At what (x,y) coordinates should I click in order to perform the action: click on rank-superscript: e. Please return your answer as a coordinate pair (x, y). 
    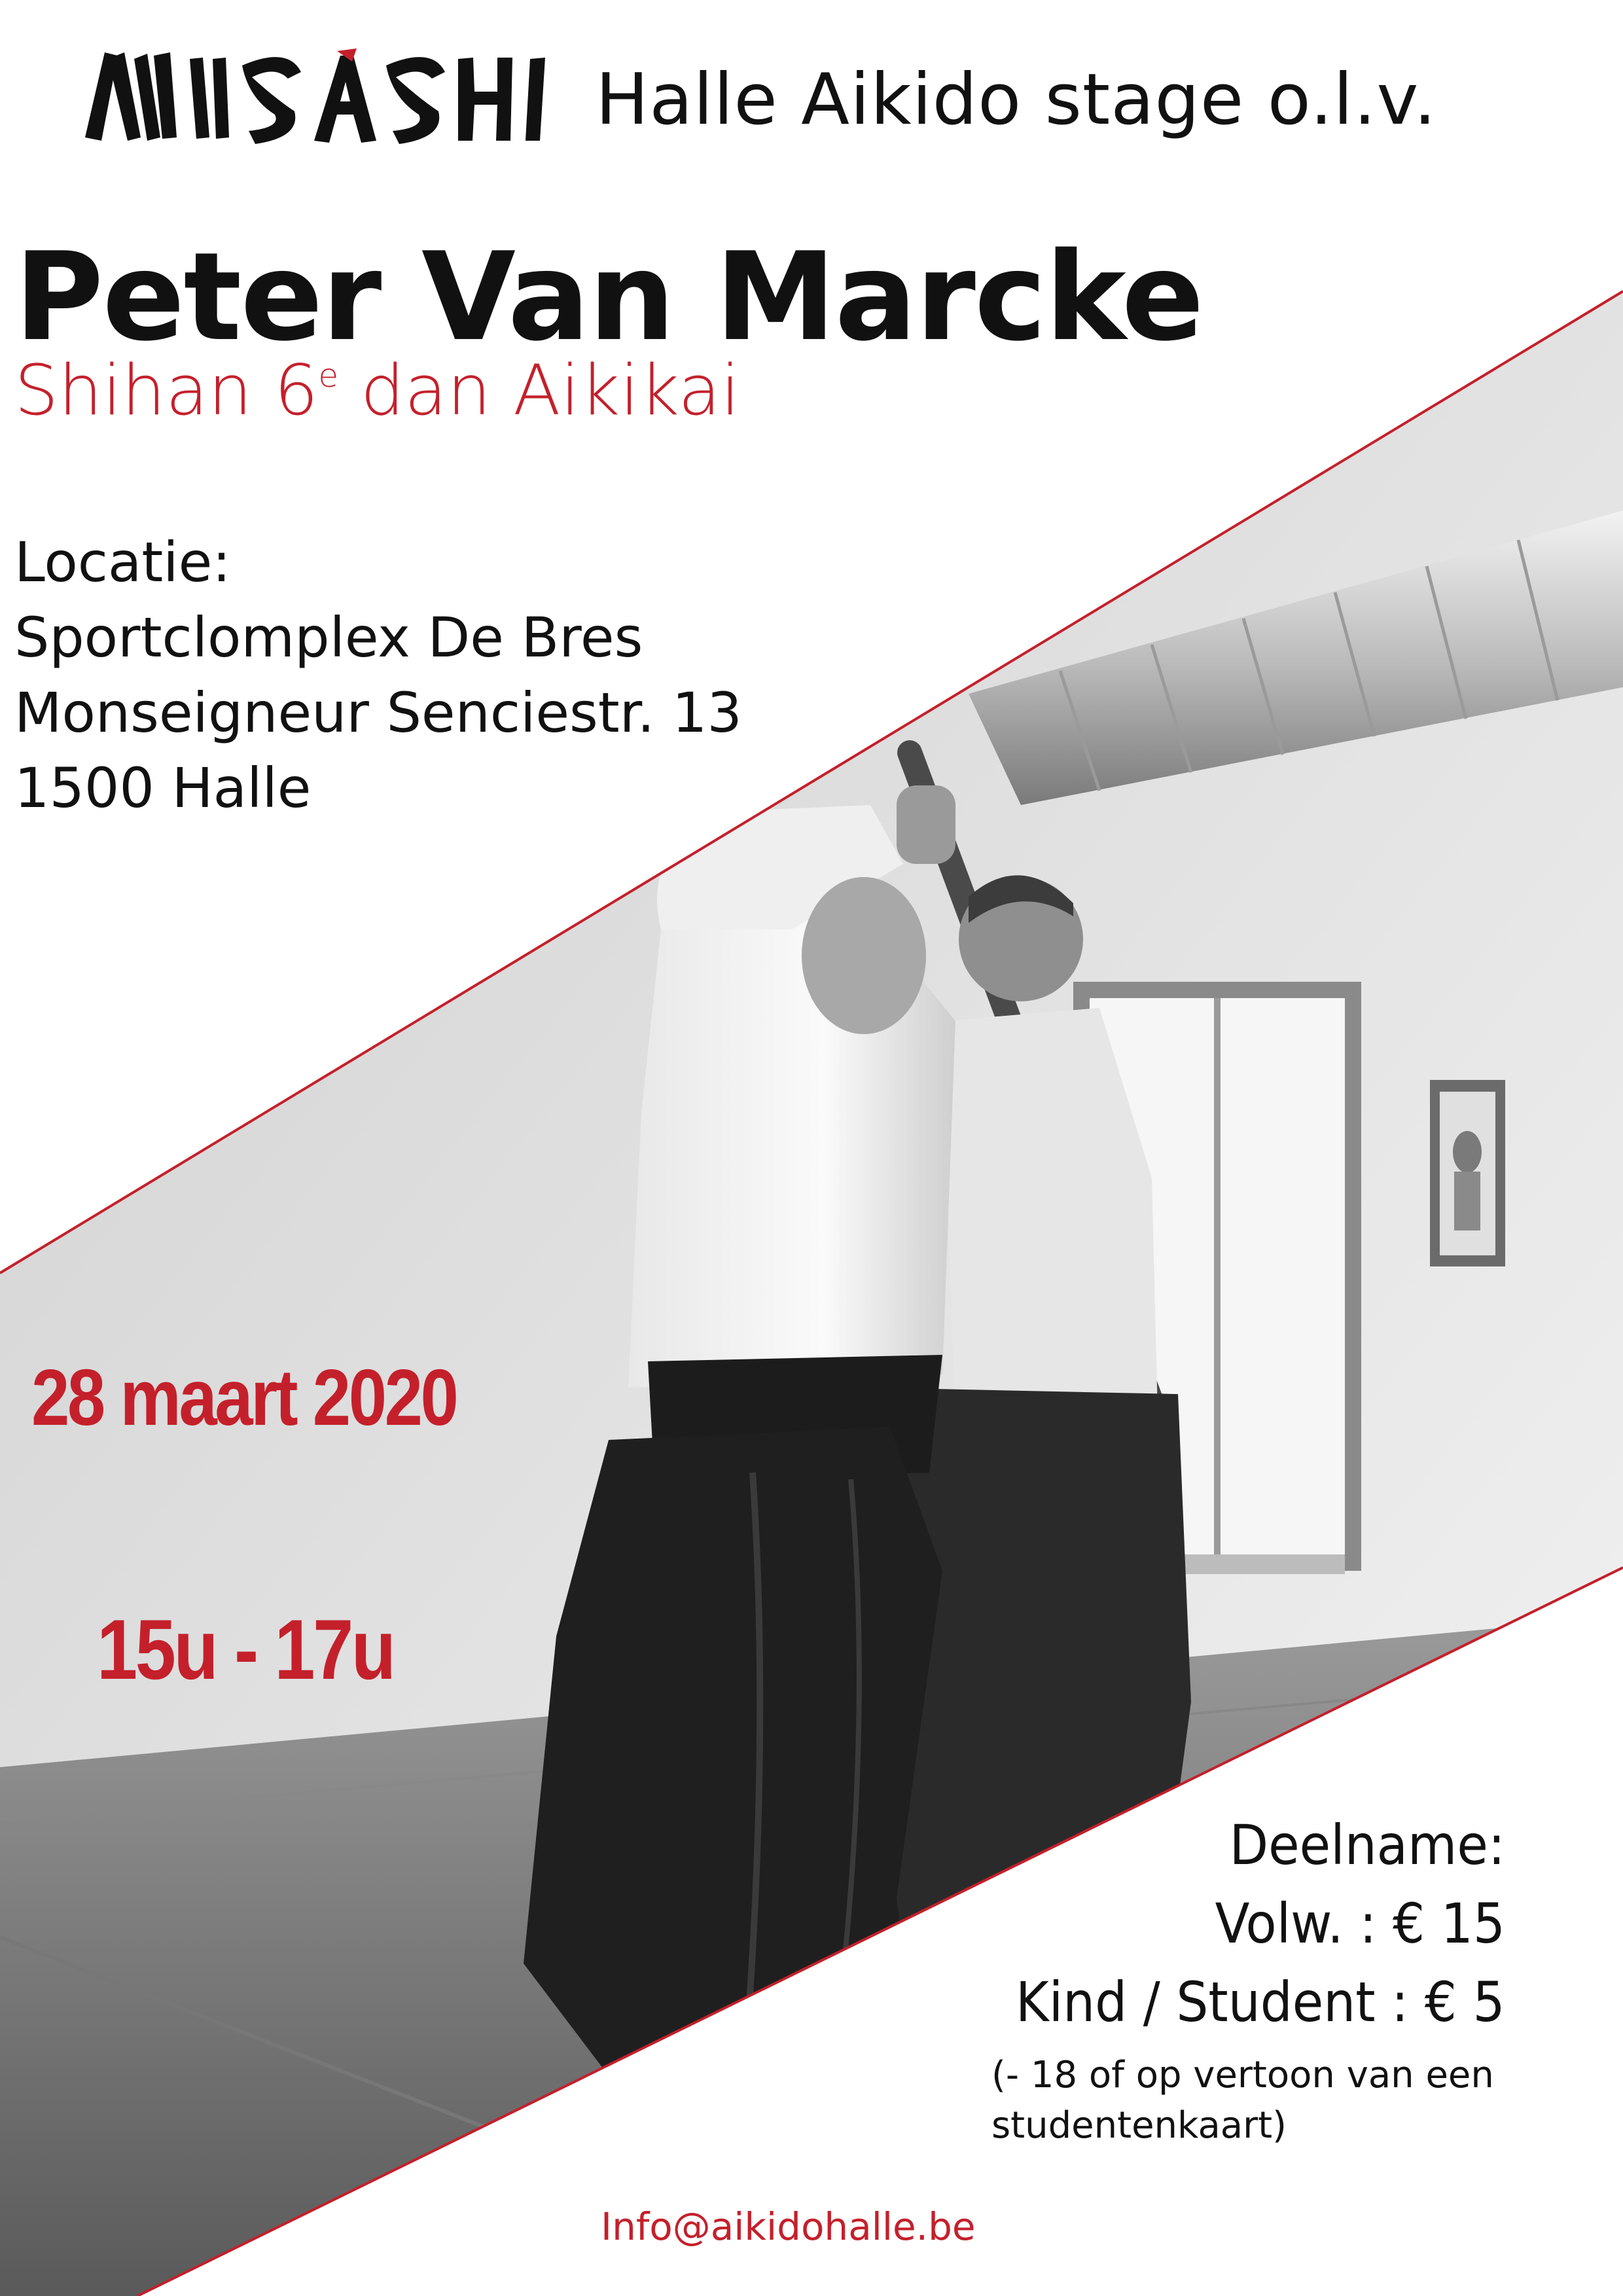
    Looking at the image, I should click on (328, 376).